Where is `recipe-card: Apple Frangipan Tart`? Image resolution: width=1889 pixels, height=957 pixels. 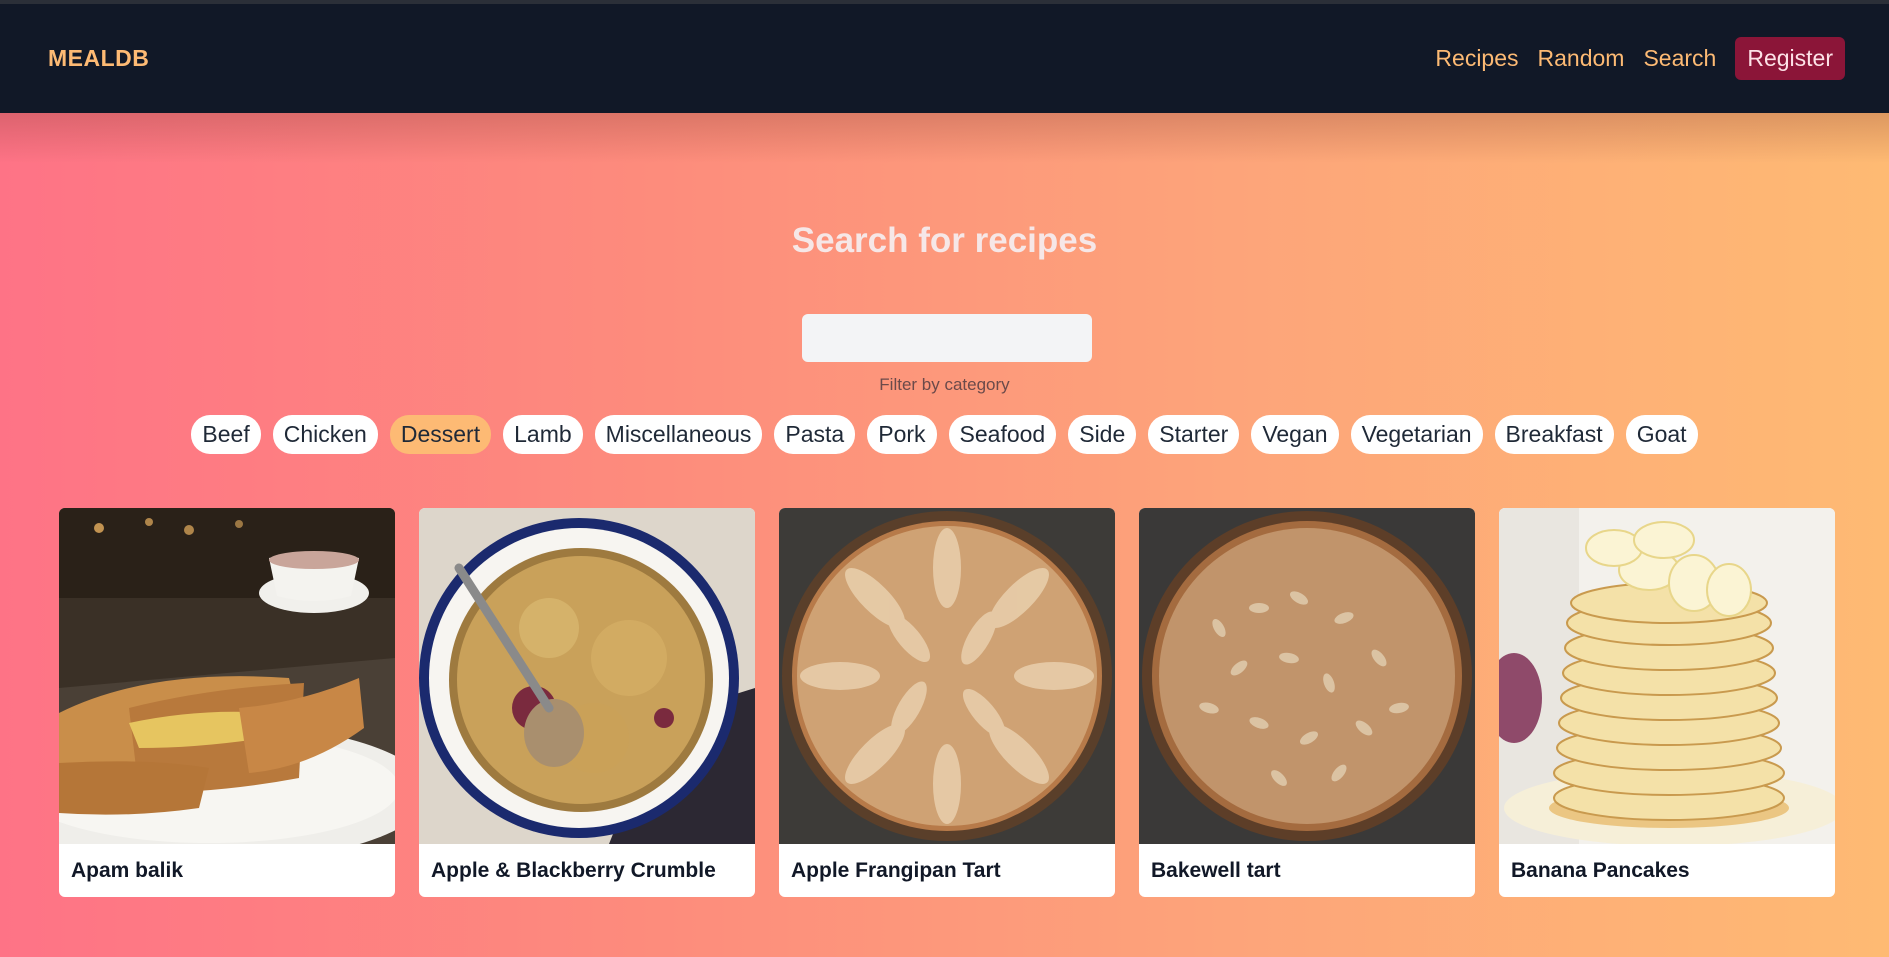 recipe-card: Apple Frangipan Tart is located at coordinates (947, 702).